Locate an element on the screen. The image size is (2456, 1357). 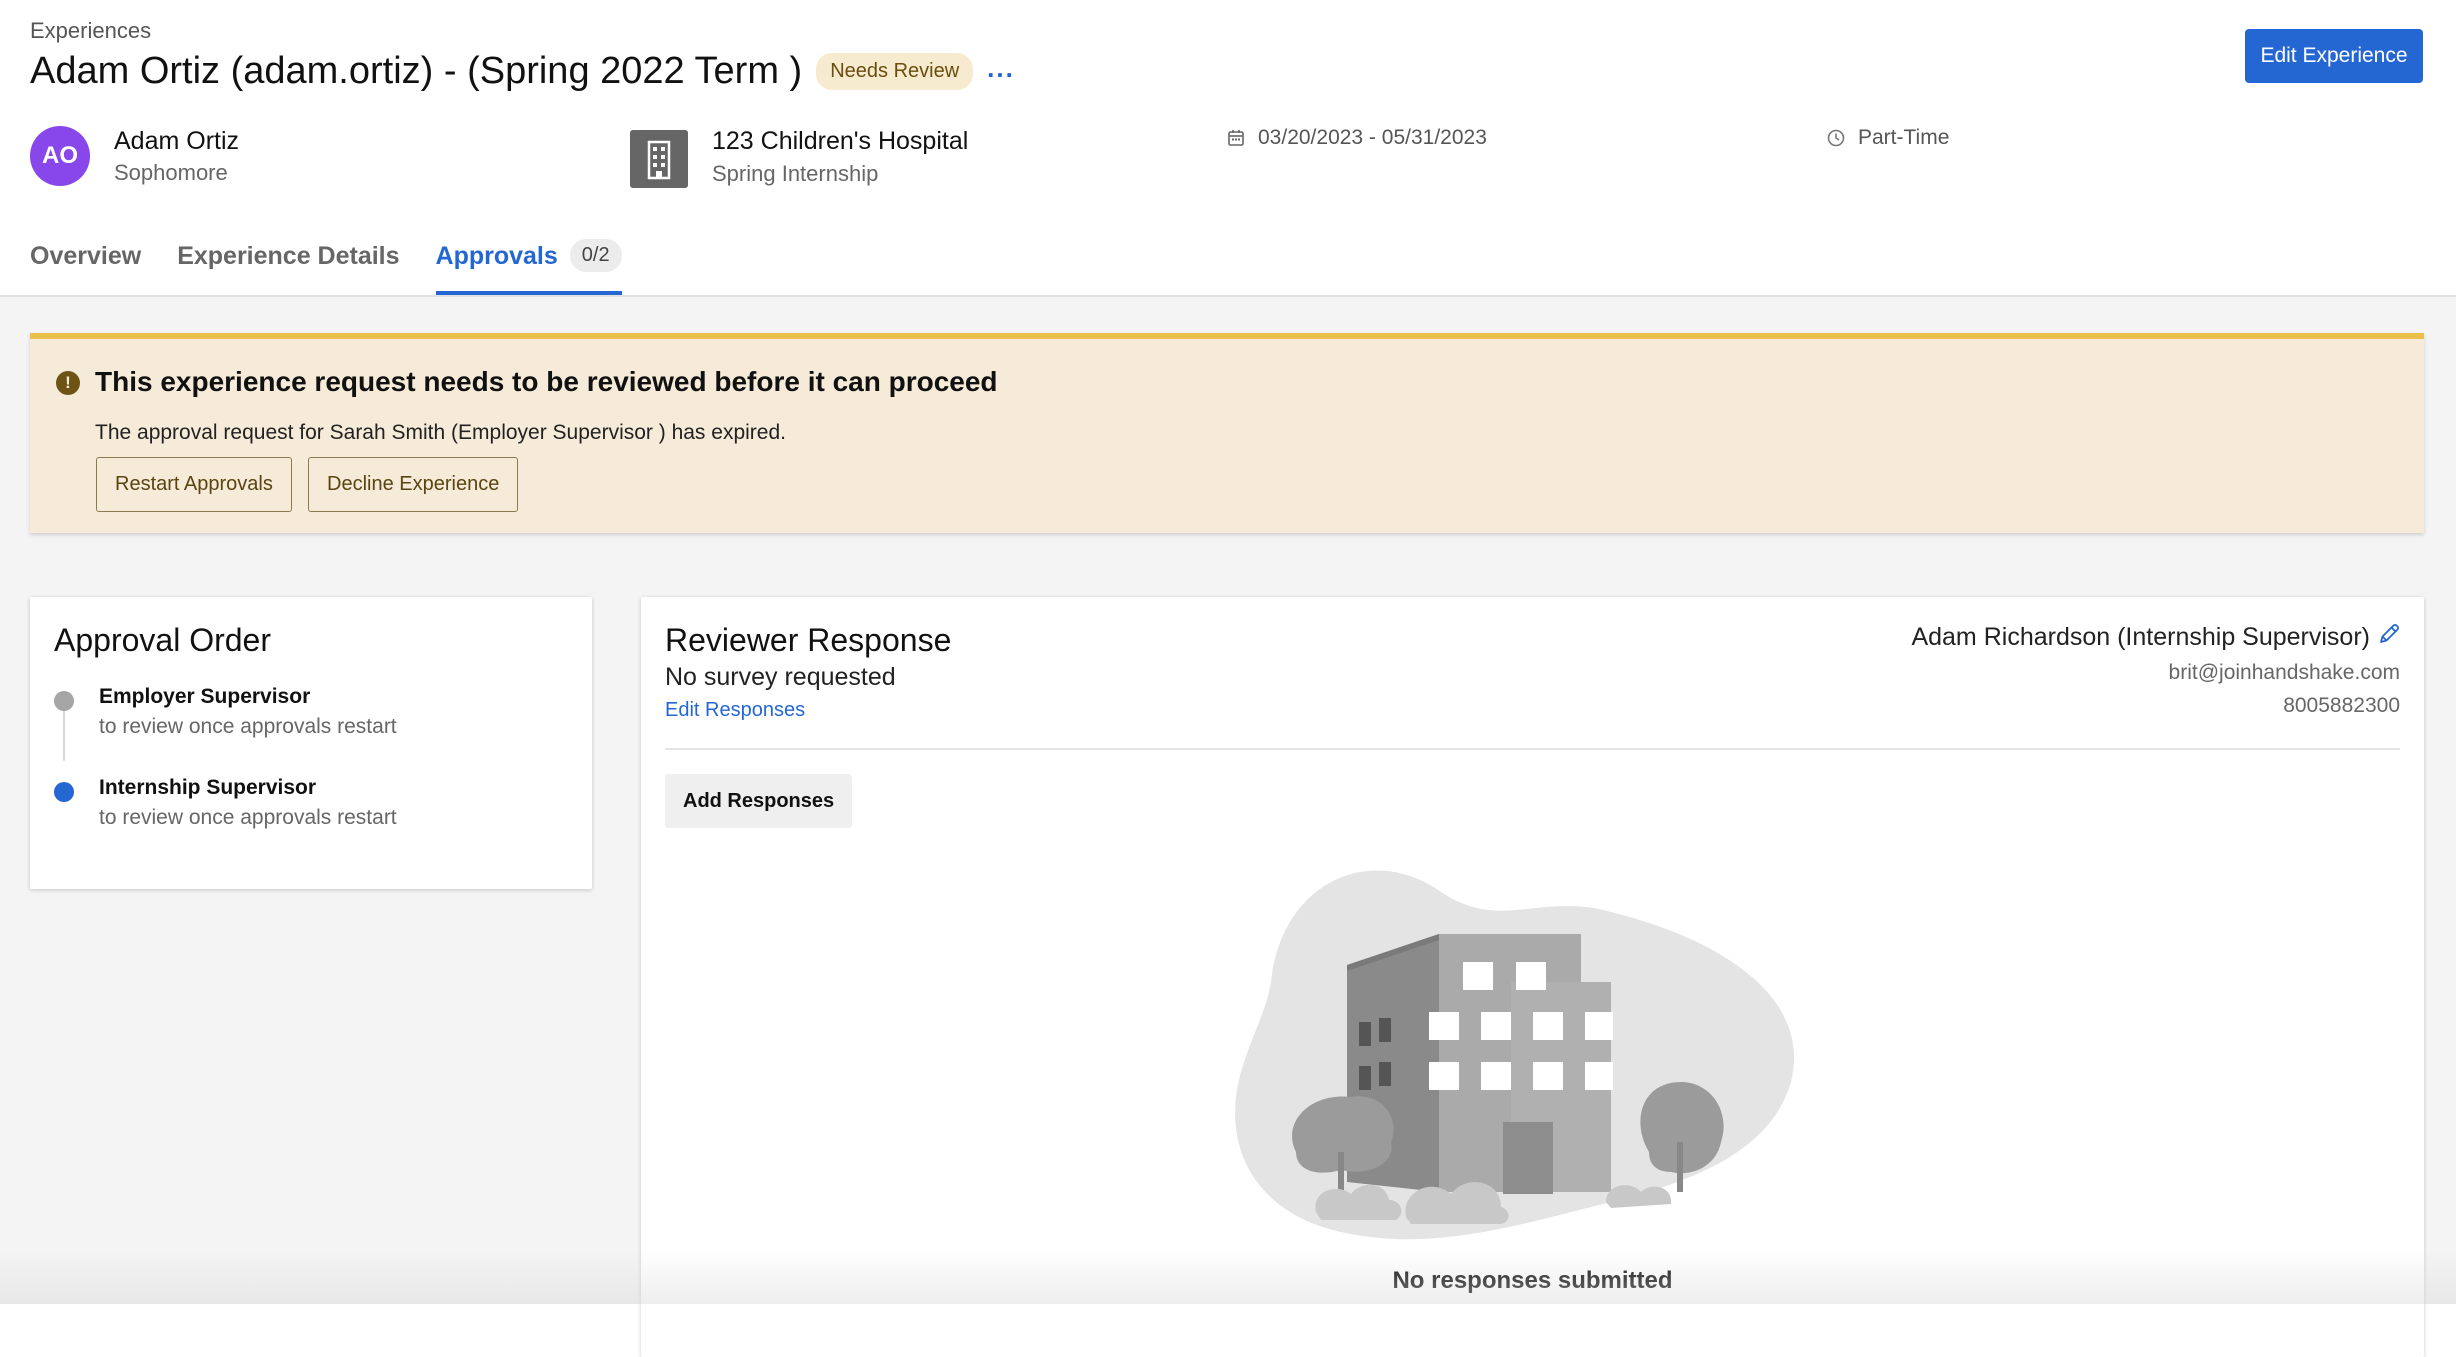
student-name: Adam Ortiz is located at coordinates (176, 141).